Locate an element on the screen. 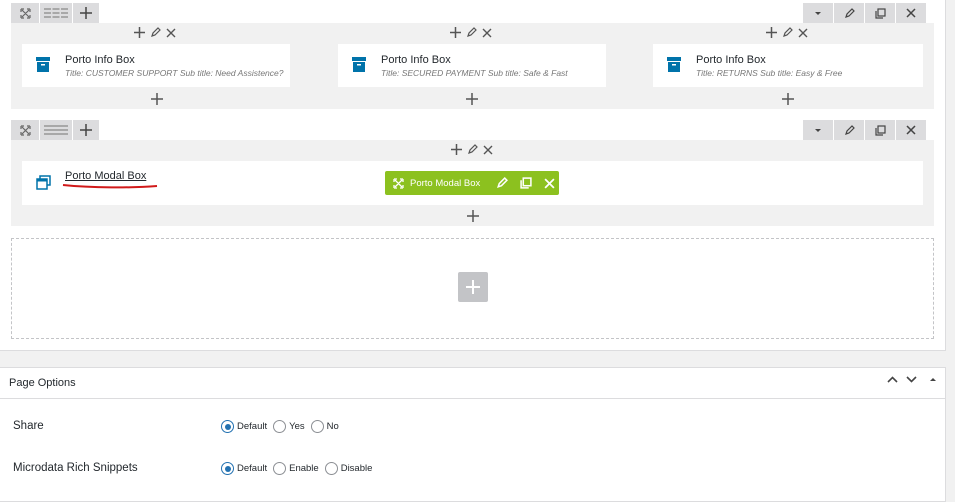 The image size is (955, 502). add-row-button is located at coordinates (473, 287).